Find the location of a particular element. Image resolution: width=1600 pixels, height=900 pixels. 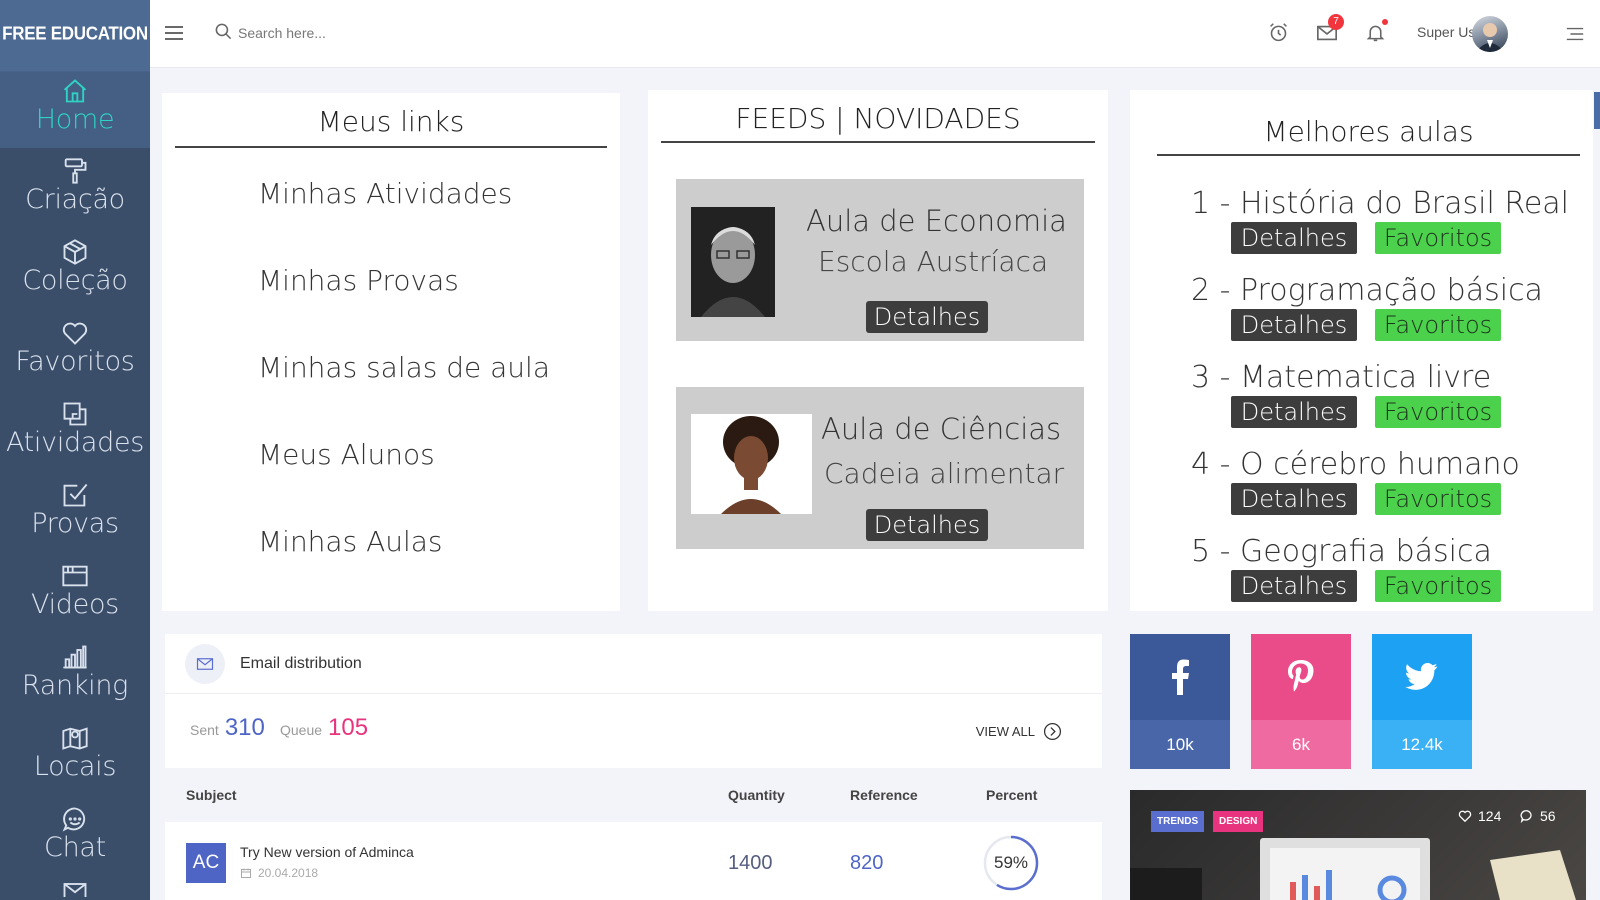

sidebar-item-home: Home is located at coordinates (75, 108).